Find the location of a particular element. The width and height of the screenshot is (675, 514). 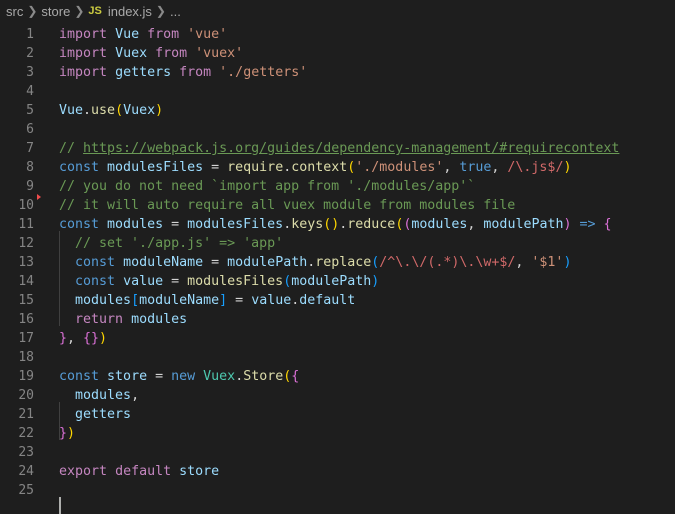

code-token: // is located at coordinates (71, 148).